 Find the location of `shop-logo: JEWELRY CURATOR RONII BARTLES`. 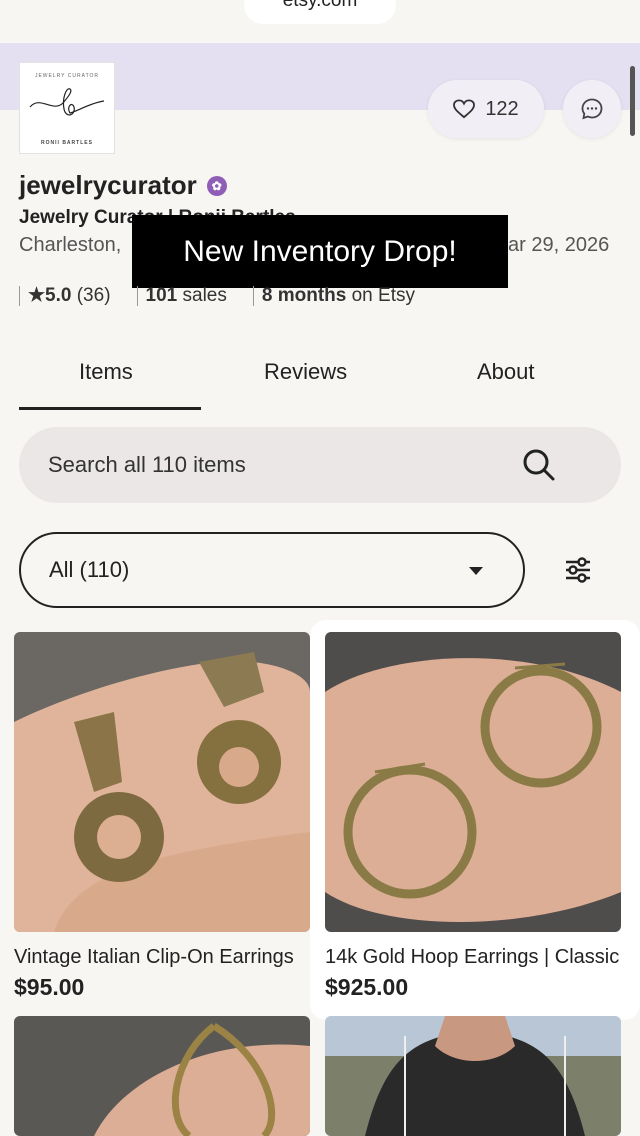

shop-logo: JEWELRY CURATOR RONII BARTLES is located at coordinates (67, 108).